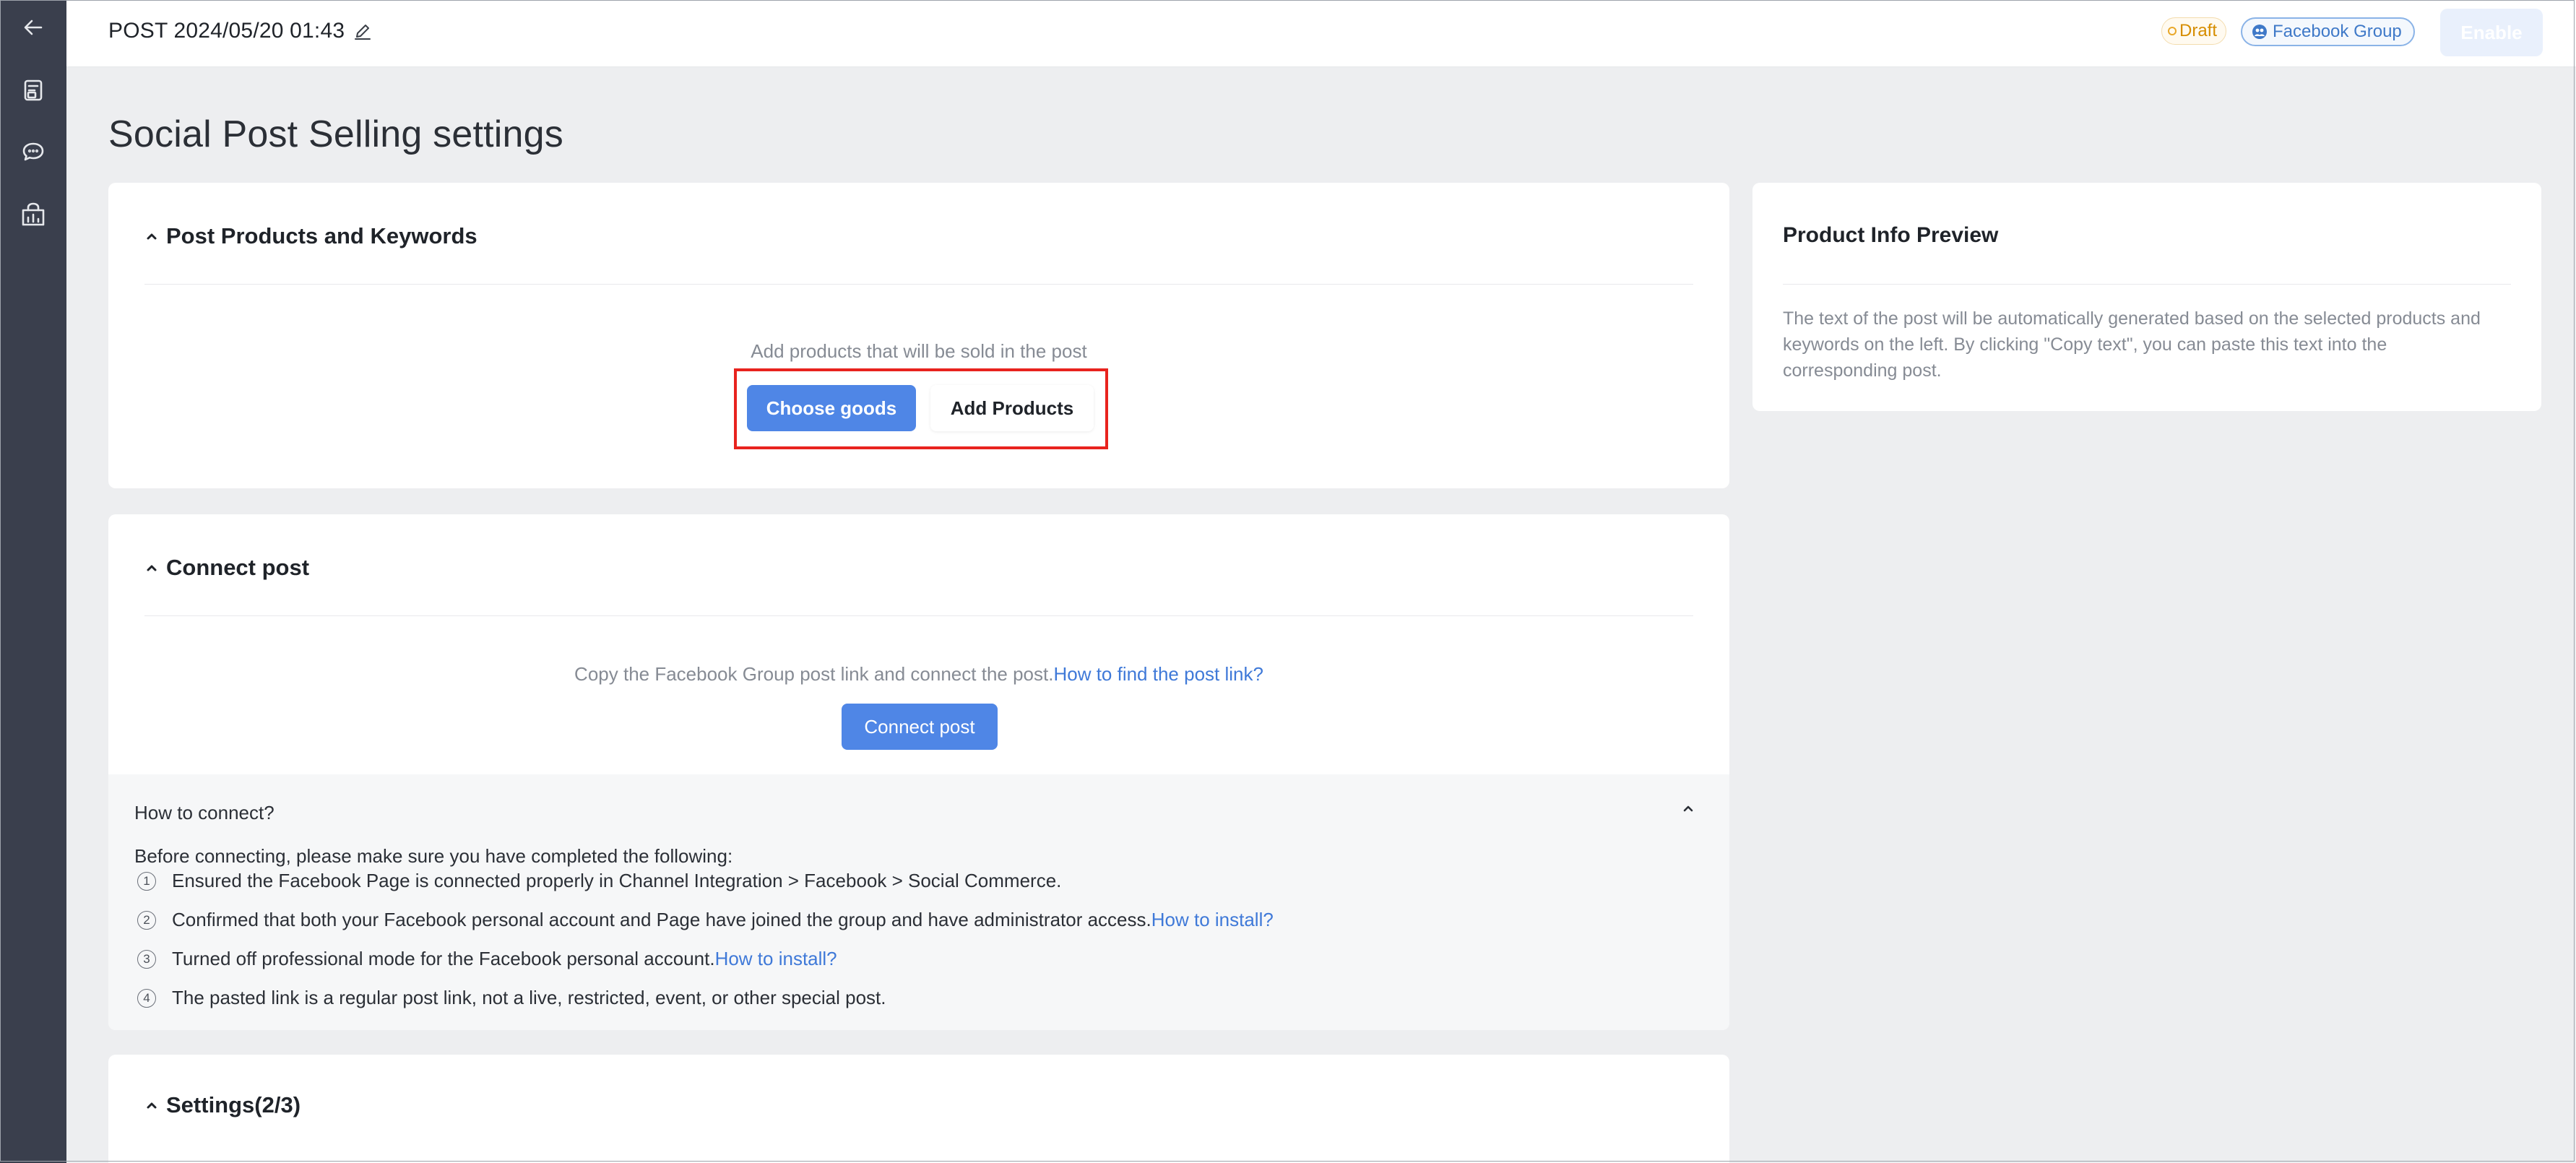 Image resolution: width=2576 pixels, height=1163 pixels. I want to click on products-section-title: Post Products and Keywords, so click(321, 236).